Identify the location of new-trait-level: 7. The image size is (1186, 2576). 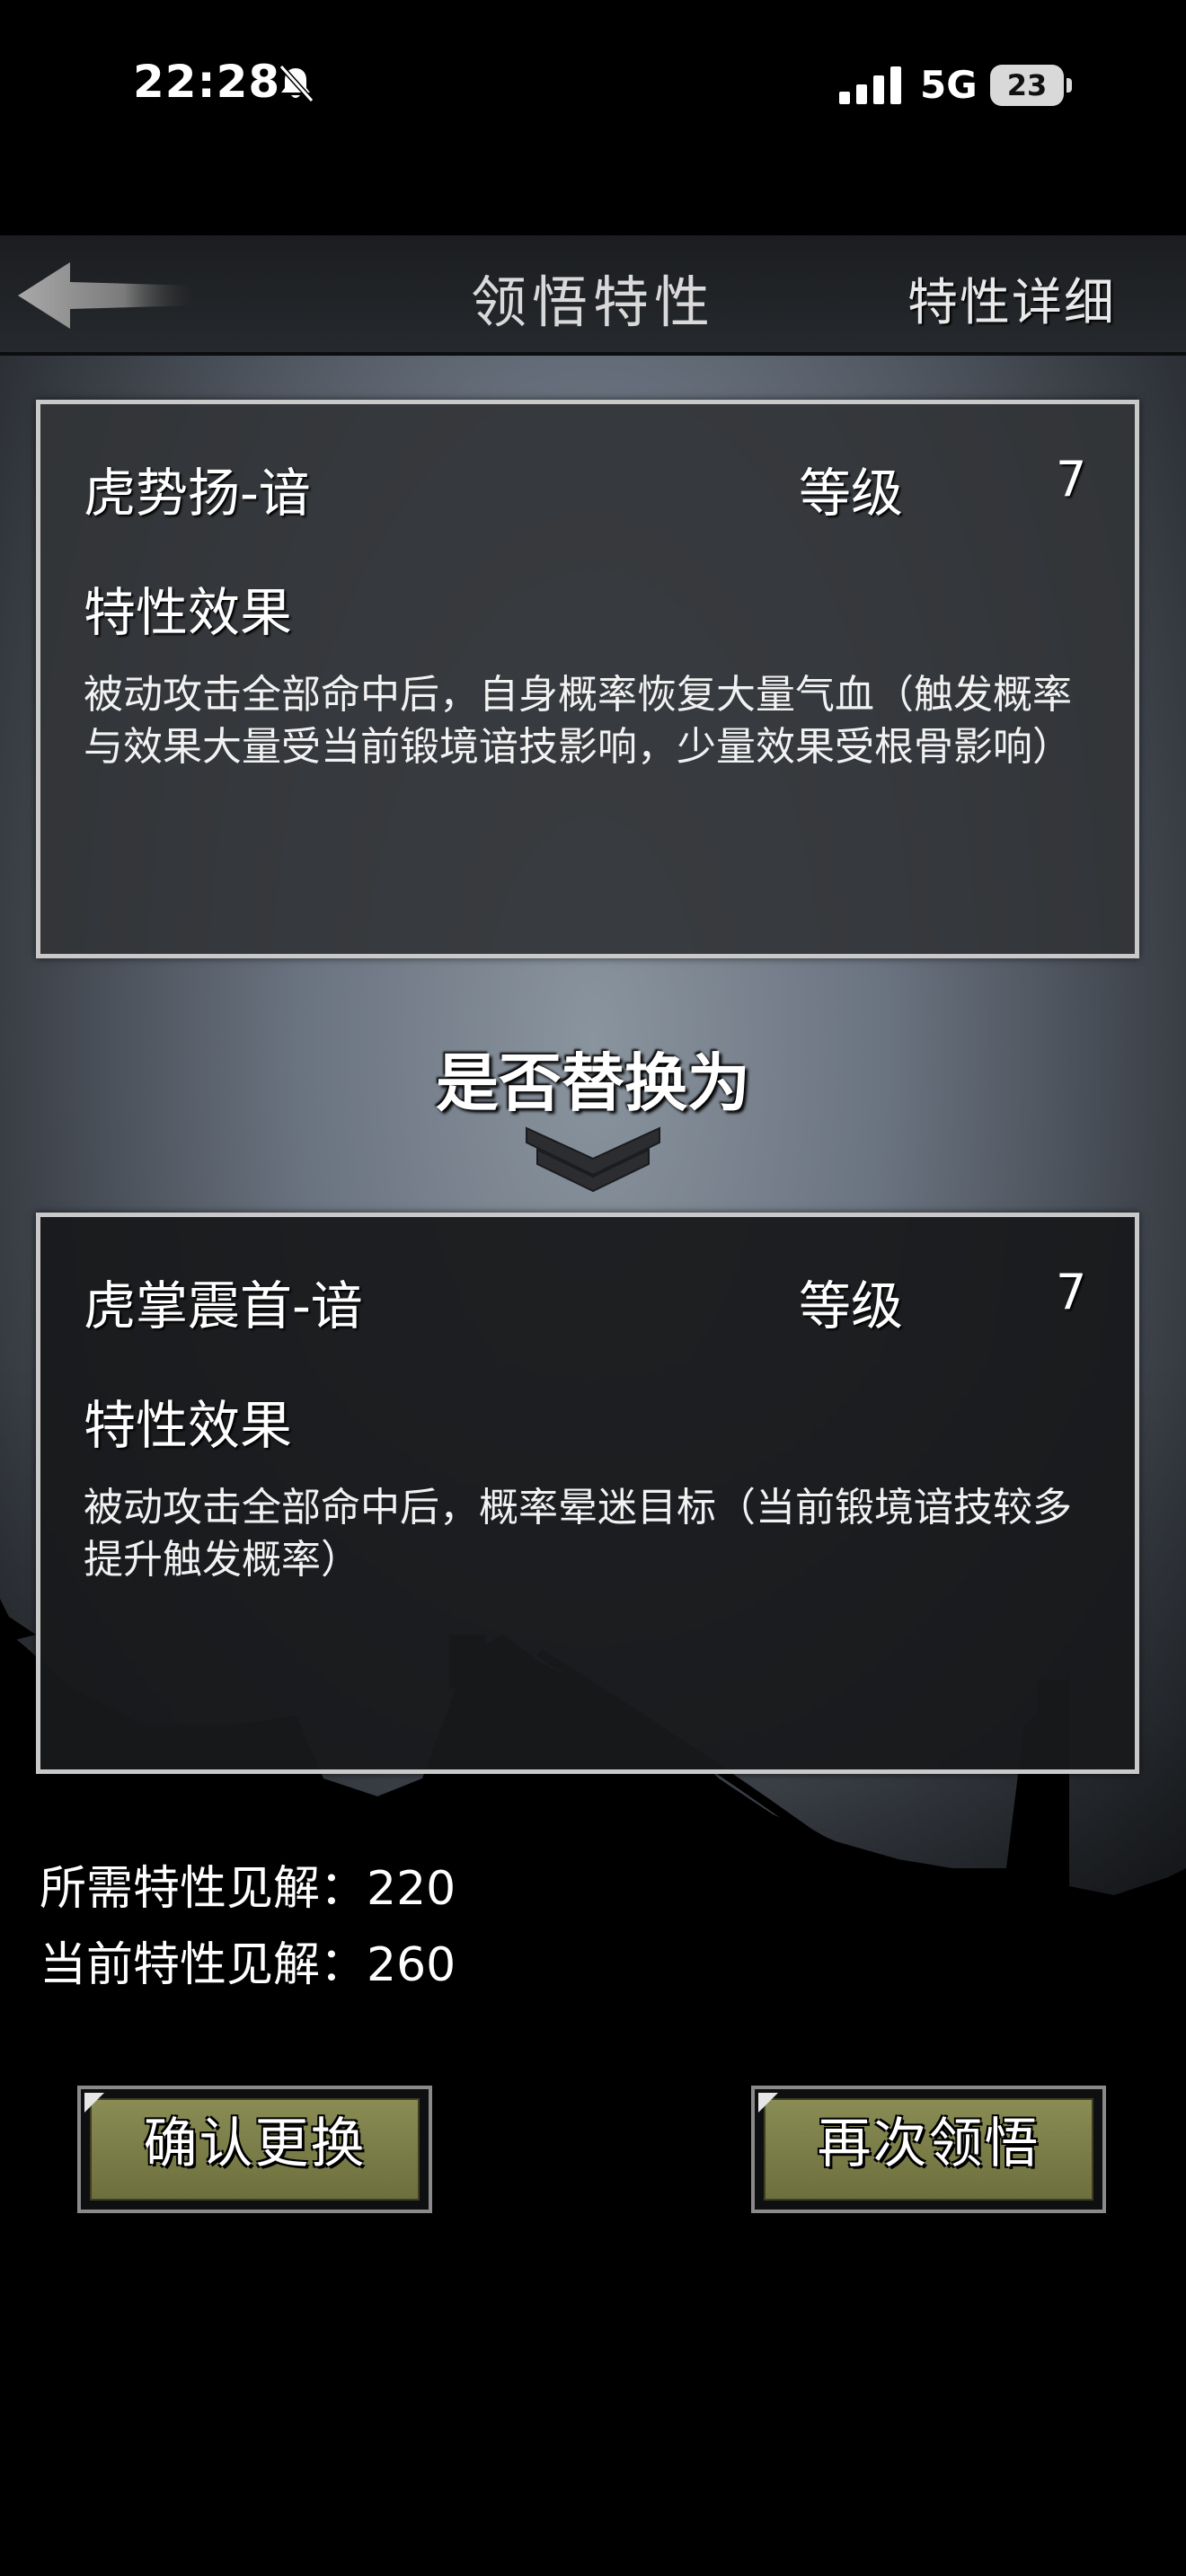
(1071, 1292).